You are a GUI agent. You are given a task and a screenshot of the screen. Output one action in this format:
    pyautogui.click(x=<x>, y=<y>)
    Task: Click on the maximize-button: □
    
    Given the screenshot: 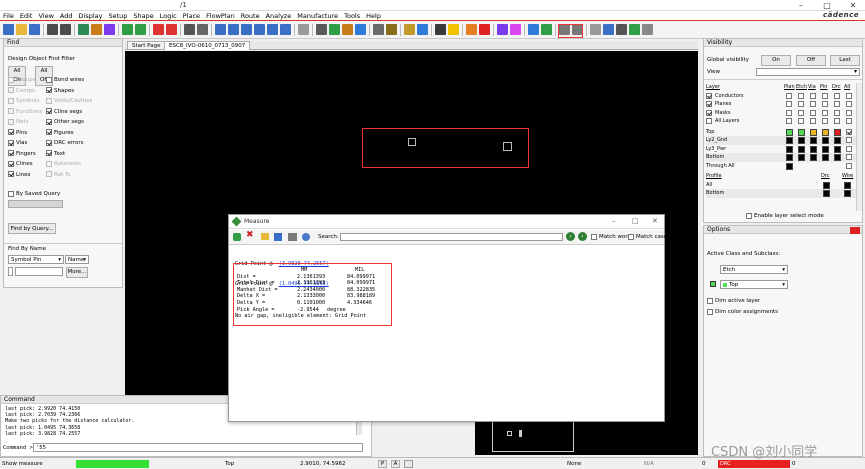 What is the action you would take?
    pyautogui.click(x=827, y=5)
    